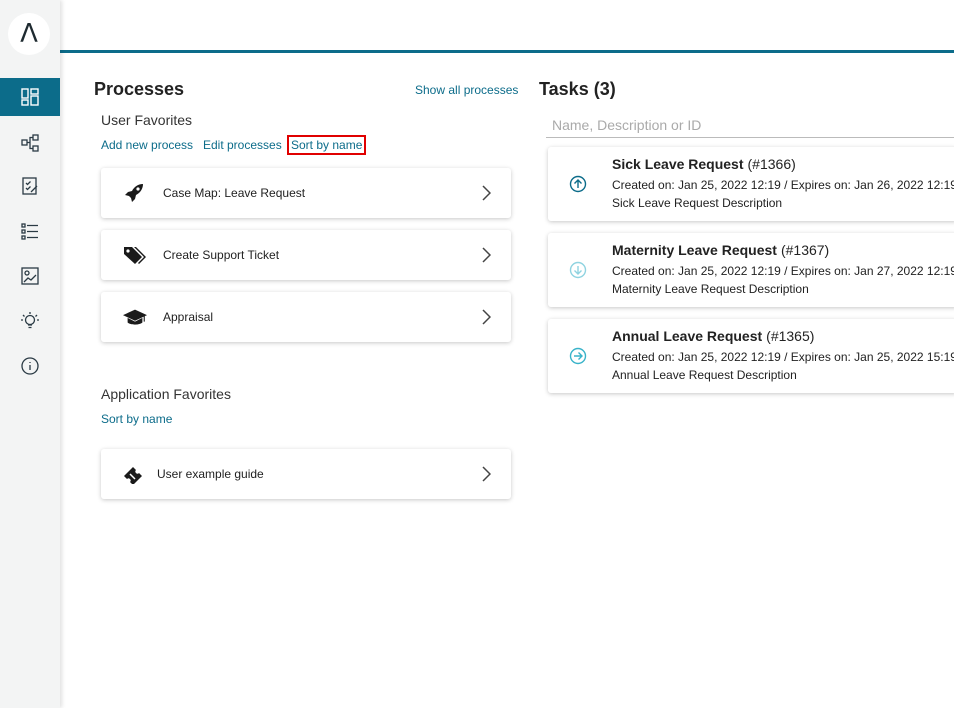 The image size is (954, 708). I want to click on tasks-title: Tasks (3), so click(577, 89).